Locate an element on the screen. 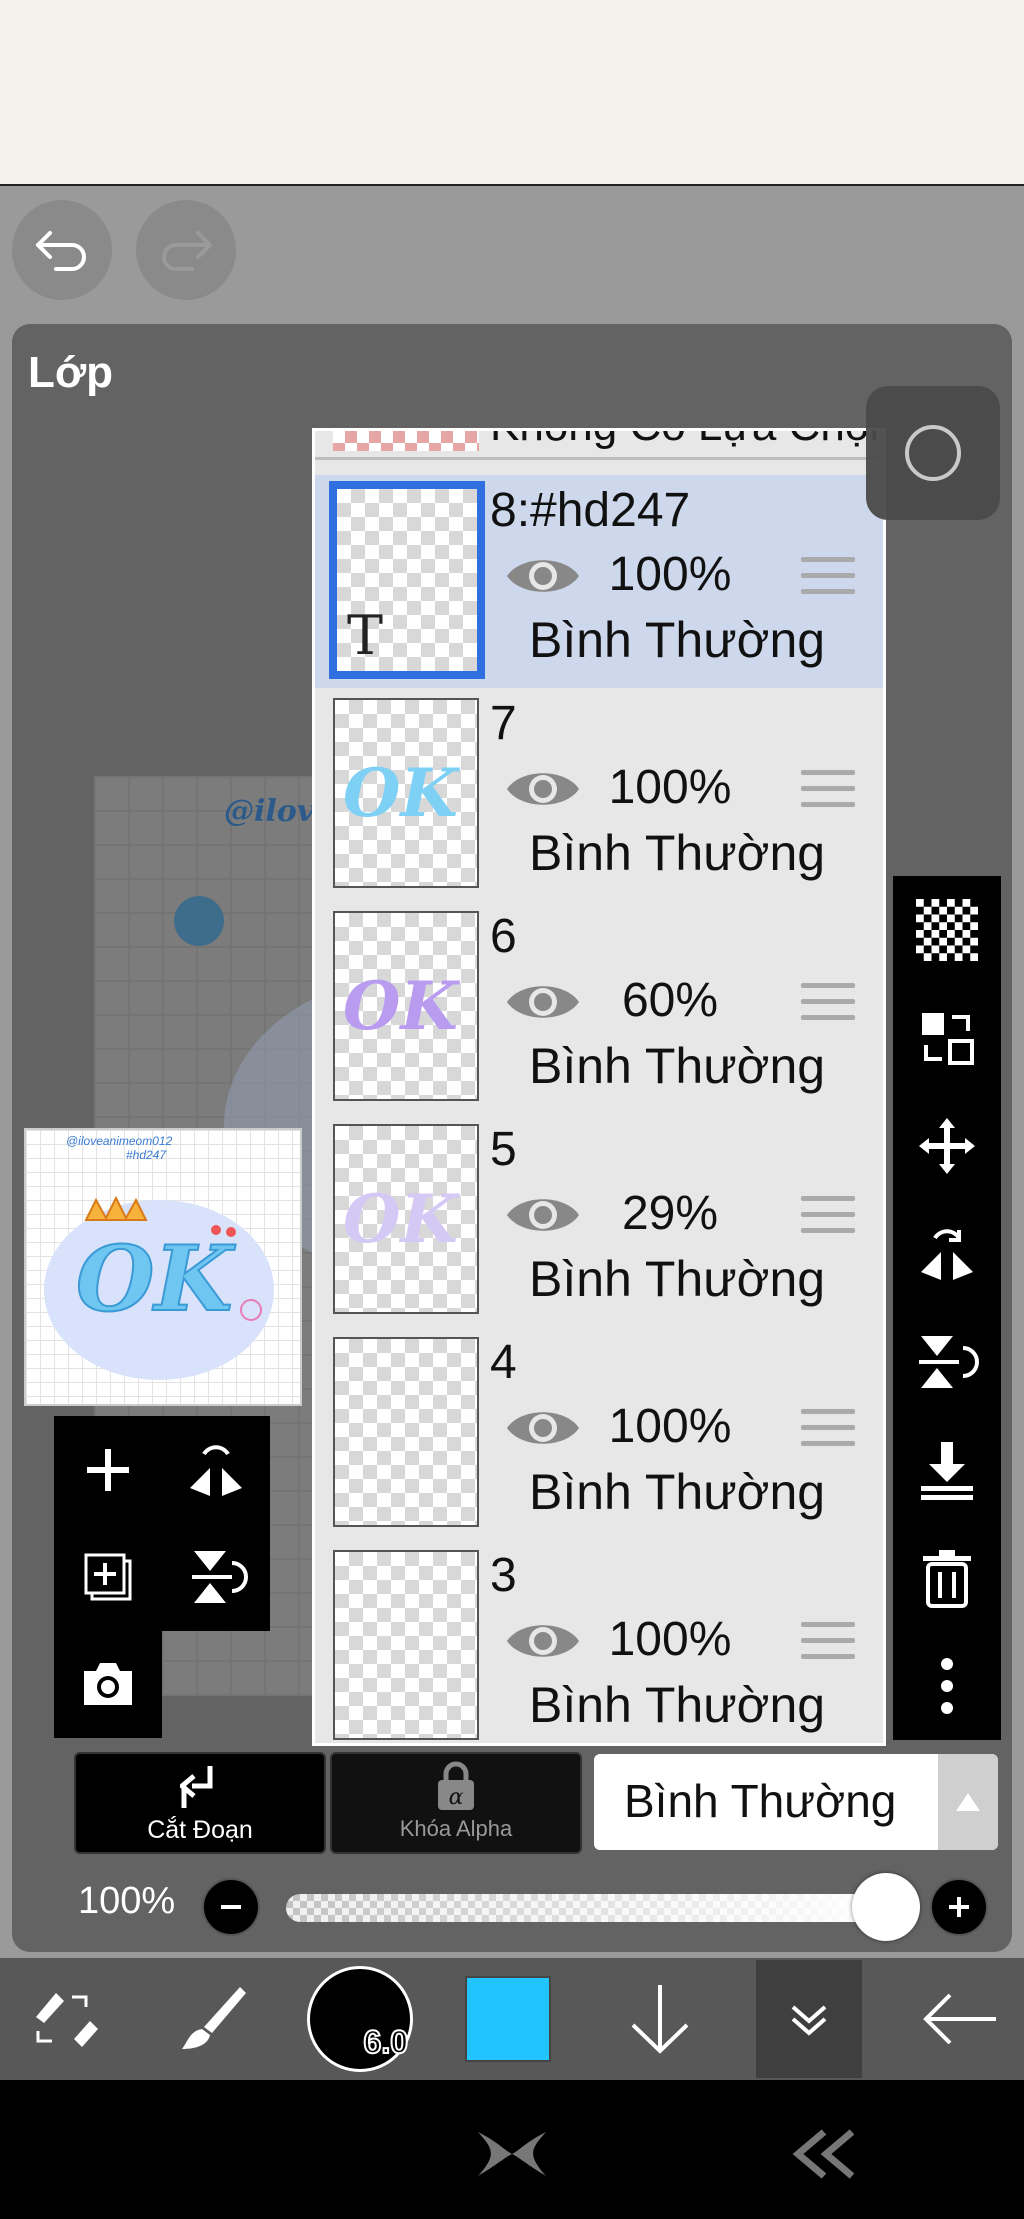 The height and width of the screenshot is (2219, 1024). clipping-label: Cắt Đoạn is located at coordinates (200, 1830).